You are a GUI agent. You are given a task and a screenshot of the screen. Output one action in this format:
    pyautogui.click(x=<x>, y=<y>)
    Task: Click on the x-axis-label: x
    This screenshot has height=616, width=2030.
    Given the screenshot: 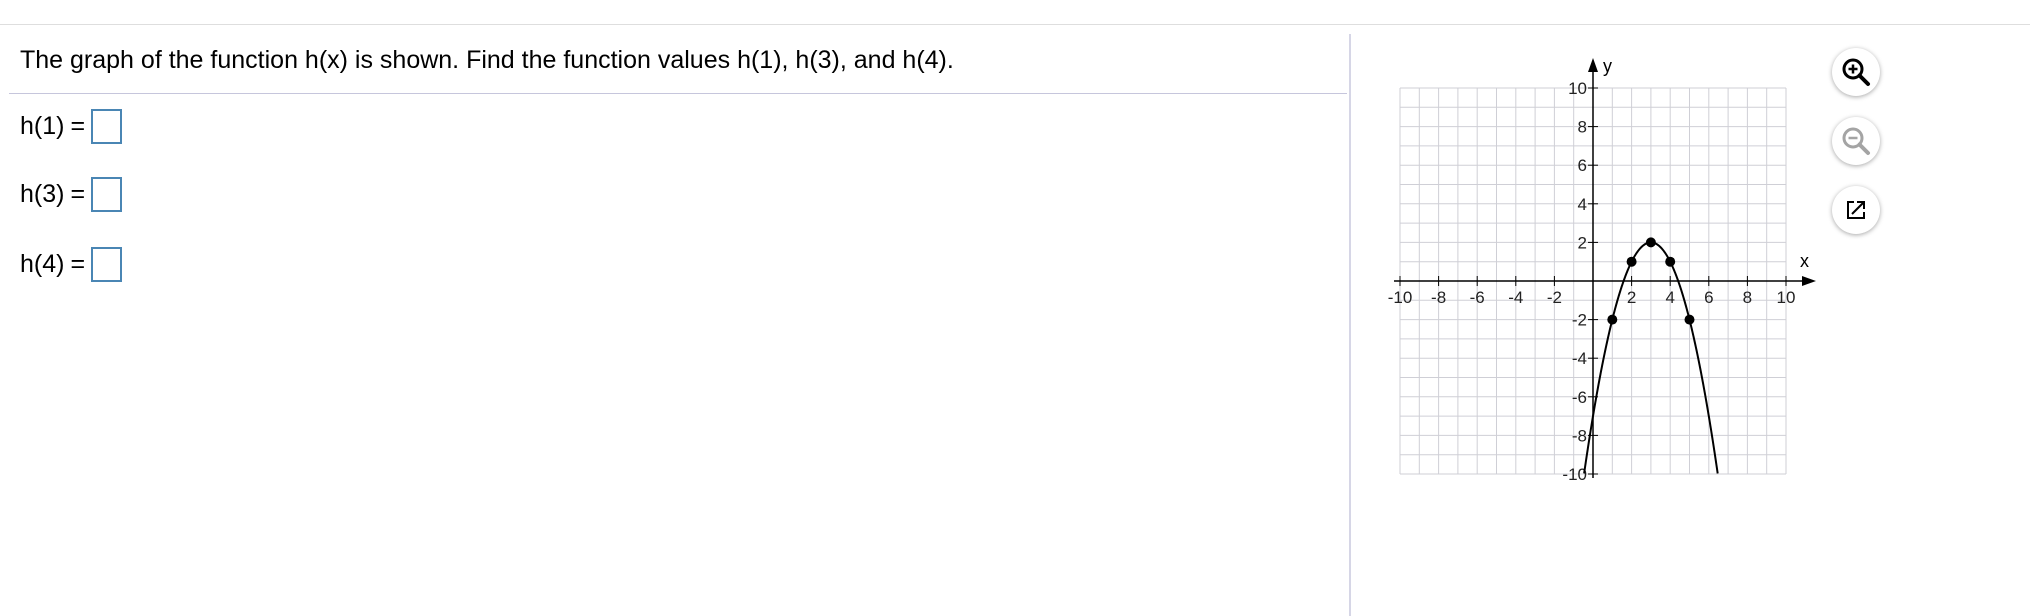 What is the action you would take?
    pyautogui.click(x=1804, y=261)
    